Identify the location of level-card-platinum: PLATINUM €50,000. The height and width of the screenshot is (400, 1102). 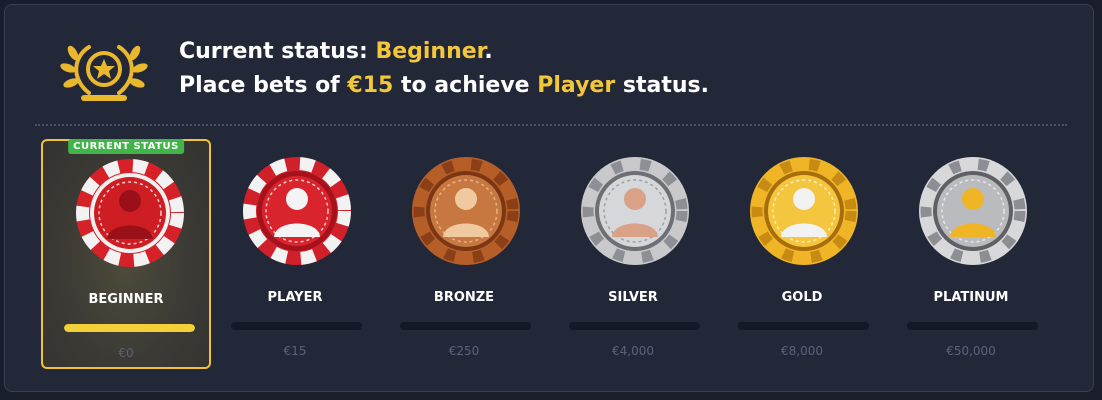
(971, 254).